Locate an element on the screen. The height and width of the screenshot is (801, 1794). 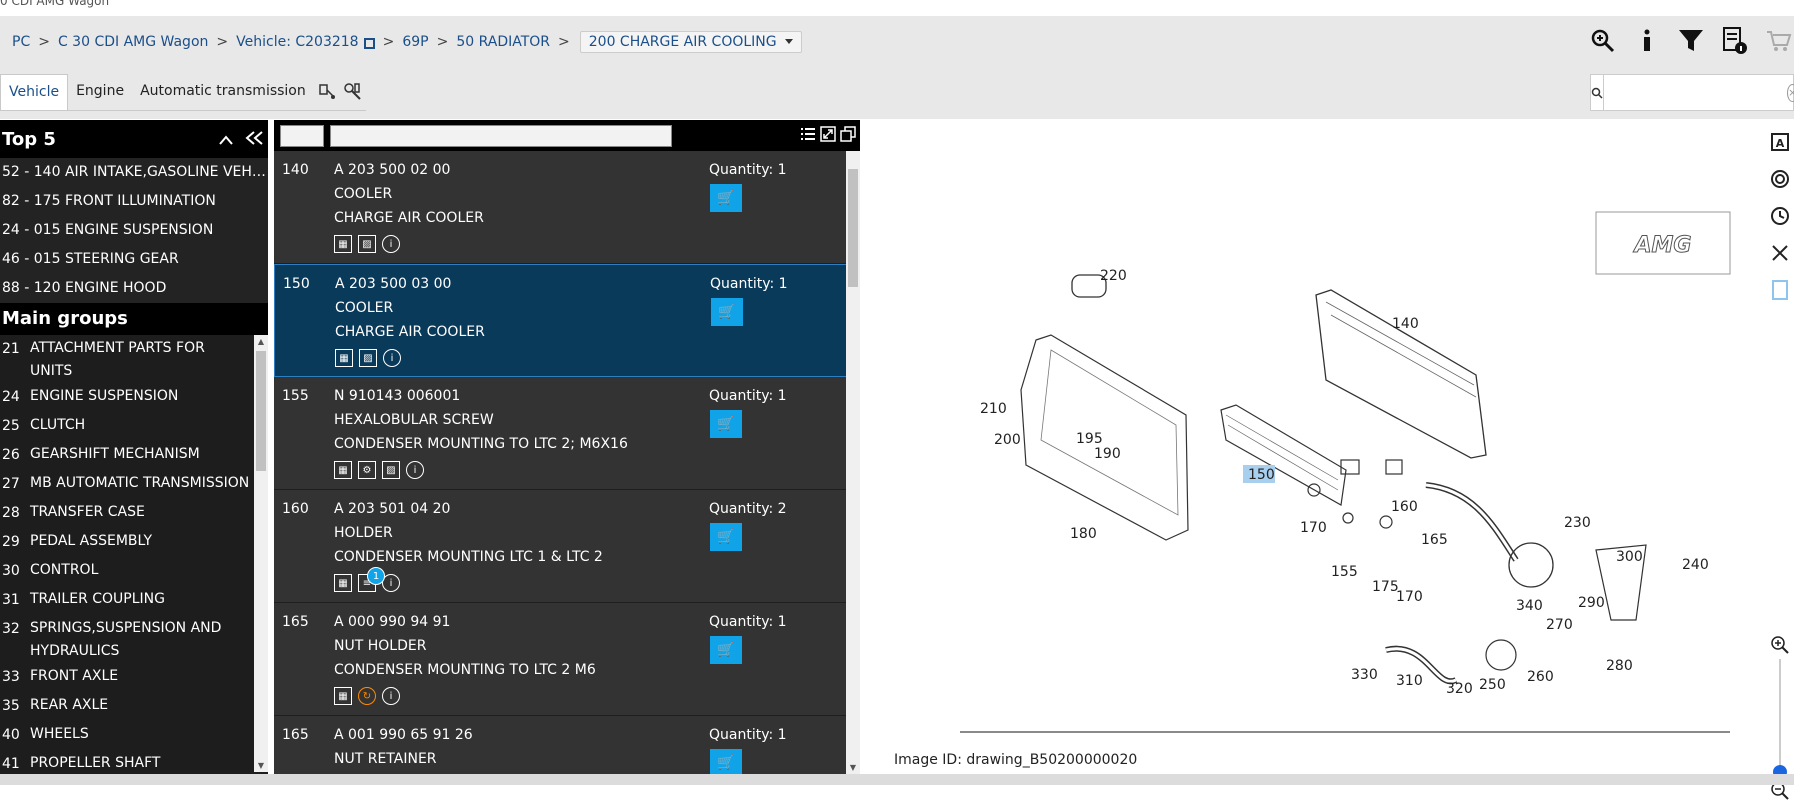
tab-automatic-transmission: Automatic transmission is located at coordinates (223, 92).